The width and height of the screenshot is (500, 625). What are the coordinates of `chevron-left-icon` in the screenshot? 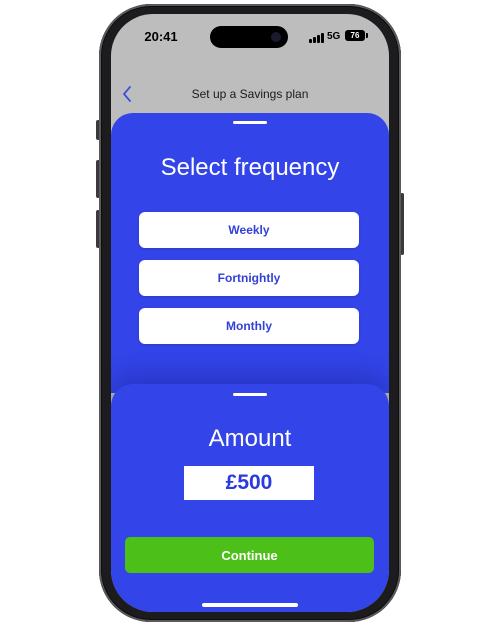 It's located at (127, 94).